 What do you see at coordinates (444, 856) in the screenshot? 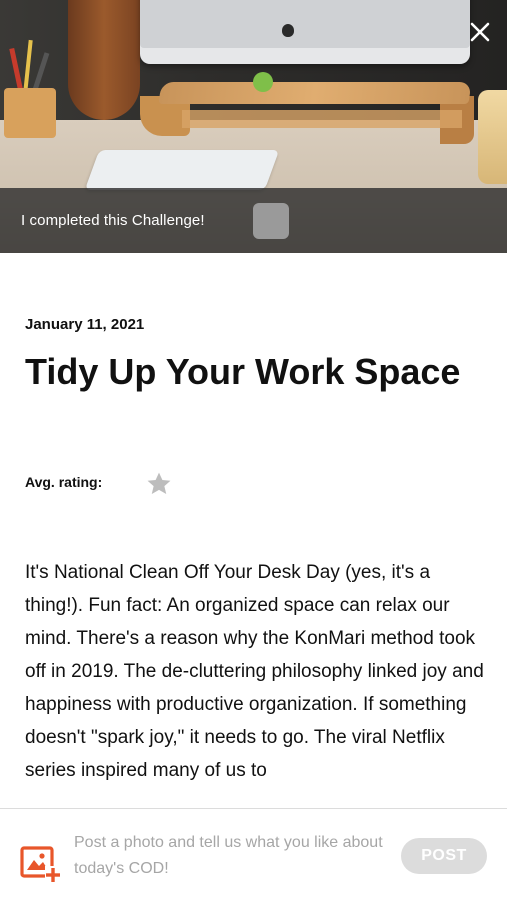
I see `post-button: POST` at bounding box center [444, 856].